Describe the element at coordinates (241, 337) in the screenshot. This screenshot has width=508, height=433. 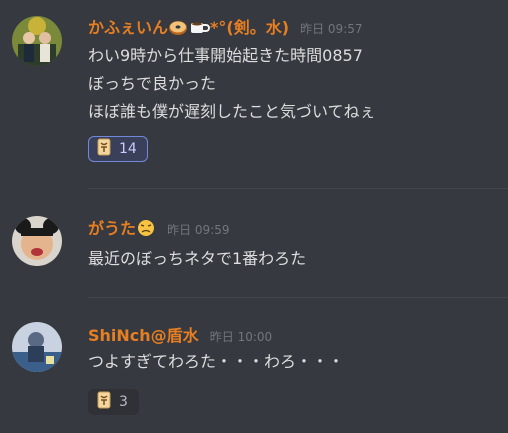
I see `timestamp: 昨日 10:00` at that location.